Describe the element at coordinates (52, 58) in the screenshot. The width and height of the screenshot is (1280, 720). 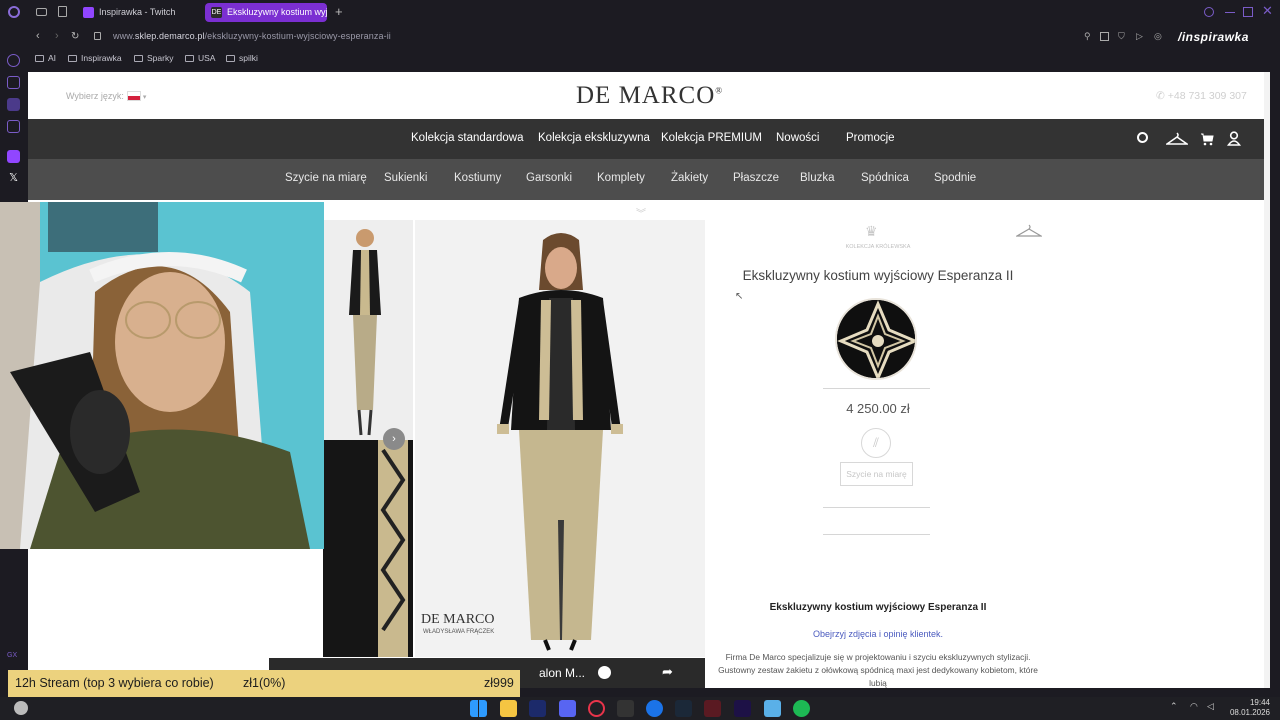
I see `bookmark-label: AI` at that location.